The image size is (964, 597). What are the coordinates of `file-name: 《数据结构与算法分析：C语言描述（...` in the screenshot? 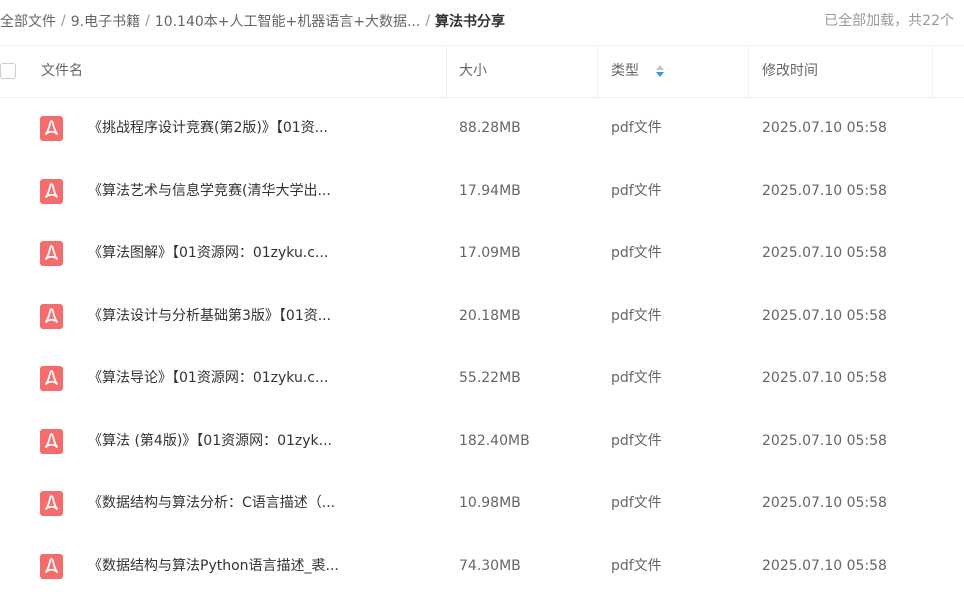 It's located at (211, 503).